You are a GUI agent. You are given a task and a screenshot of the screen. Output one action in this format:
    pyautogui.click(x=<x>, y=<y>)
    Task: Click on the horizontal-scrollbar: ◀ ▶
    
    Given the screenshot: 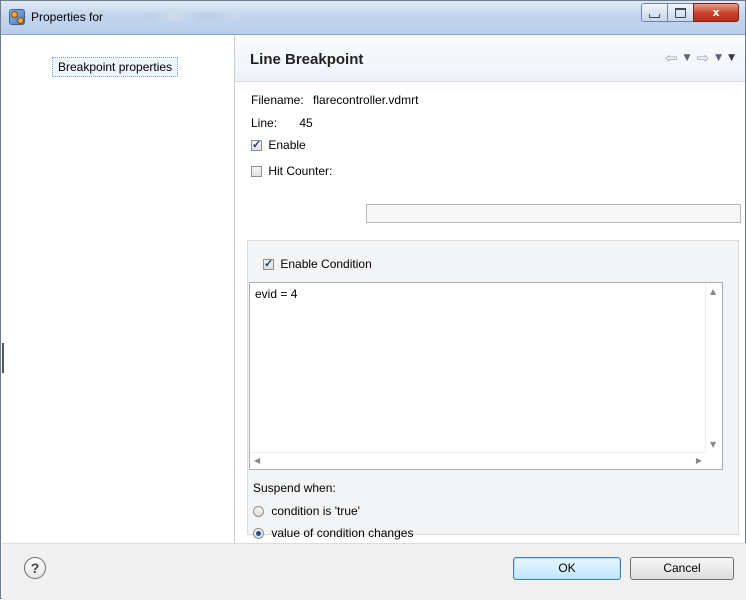 What is the action you would take?
    pyautogui.click(x=478, y=460)
    